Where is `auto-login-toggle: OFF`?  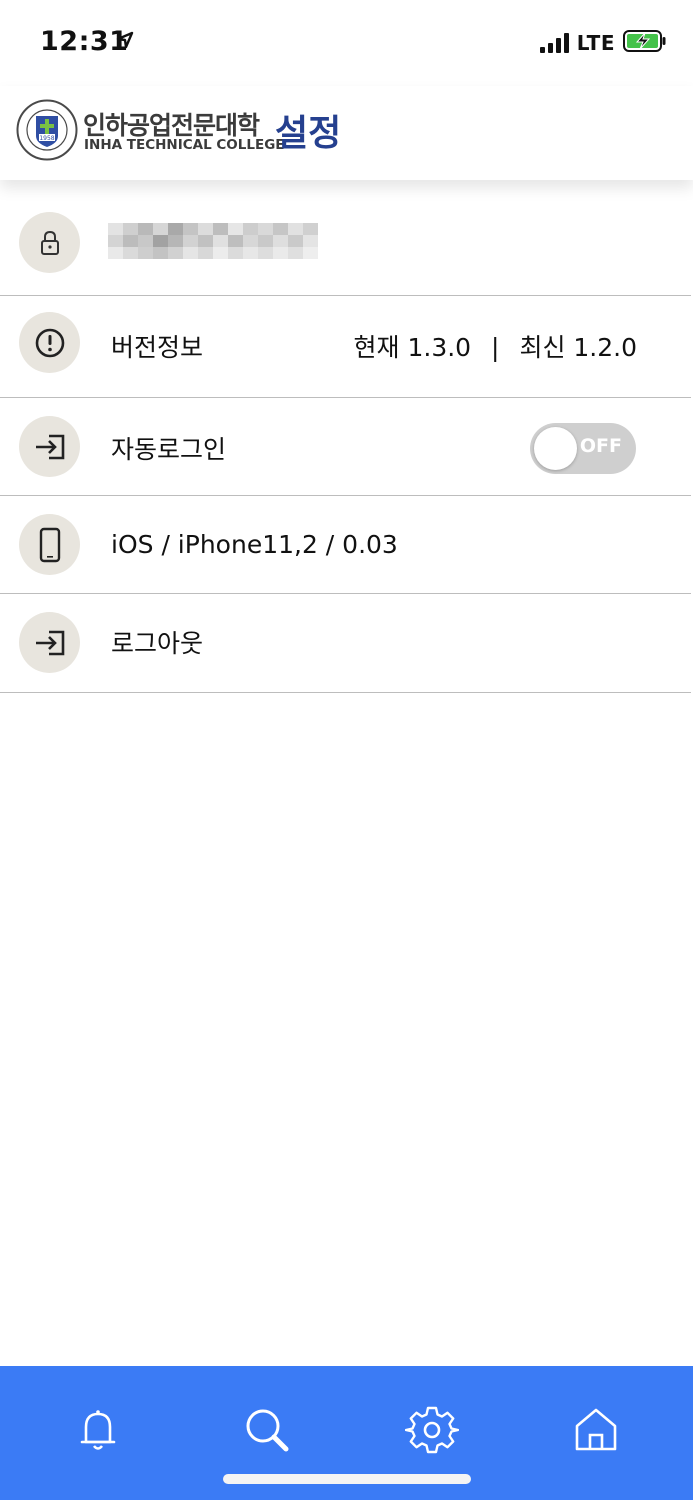 auto-login-toggle: OFF is located at coordinates (583, 448).